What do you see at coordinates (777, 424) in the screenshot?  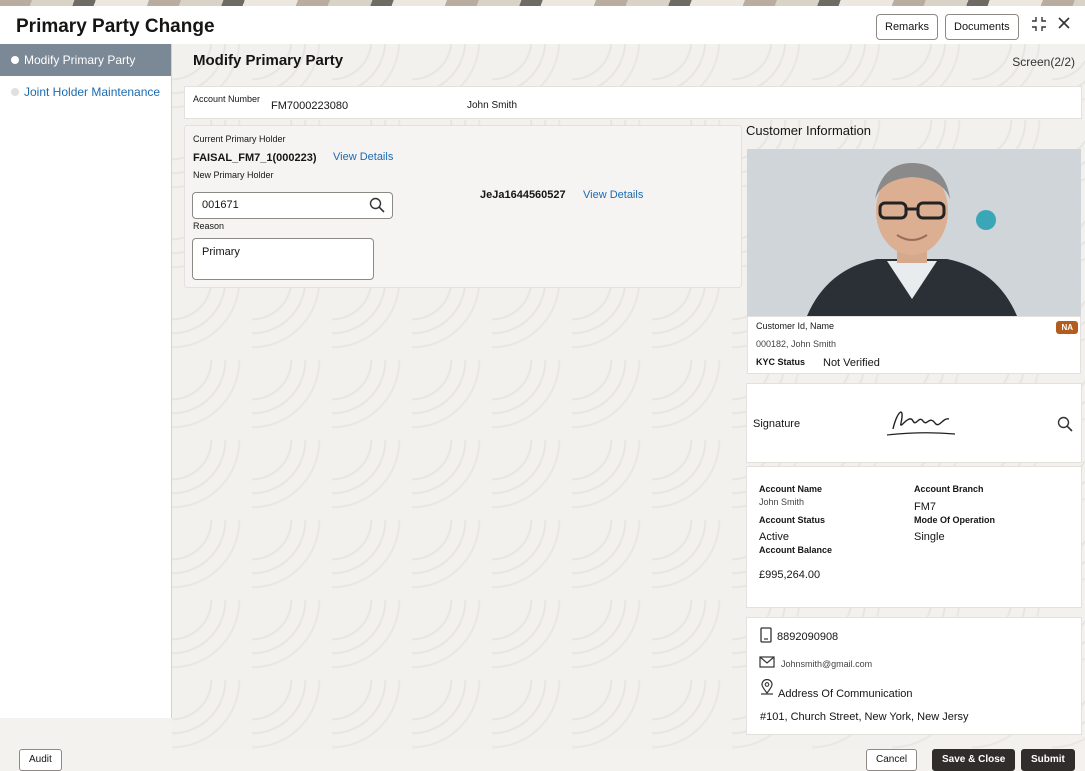 I see `signature-label: Signature` at bounding box center [777, 424].